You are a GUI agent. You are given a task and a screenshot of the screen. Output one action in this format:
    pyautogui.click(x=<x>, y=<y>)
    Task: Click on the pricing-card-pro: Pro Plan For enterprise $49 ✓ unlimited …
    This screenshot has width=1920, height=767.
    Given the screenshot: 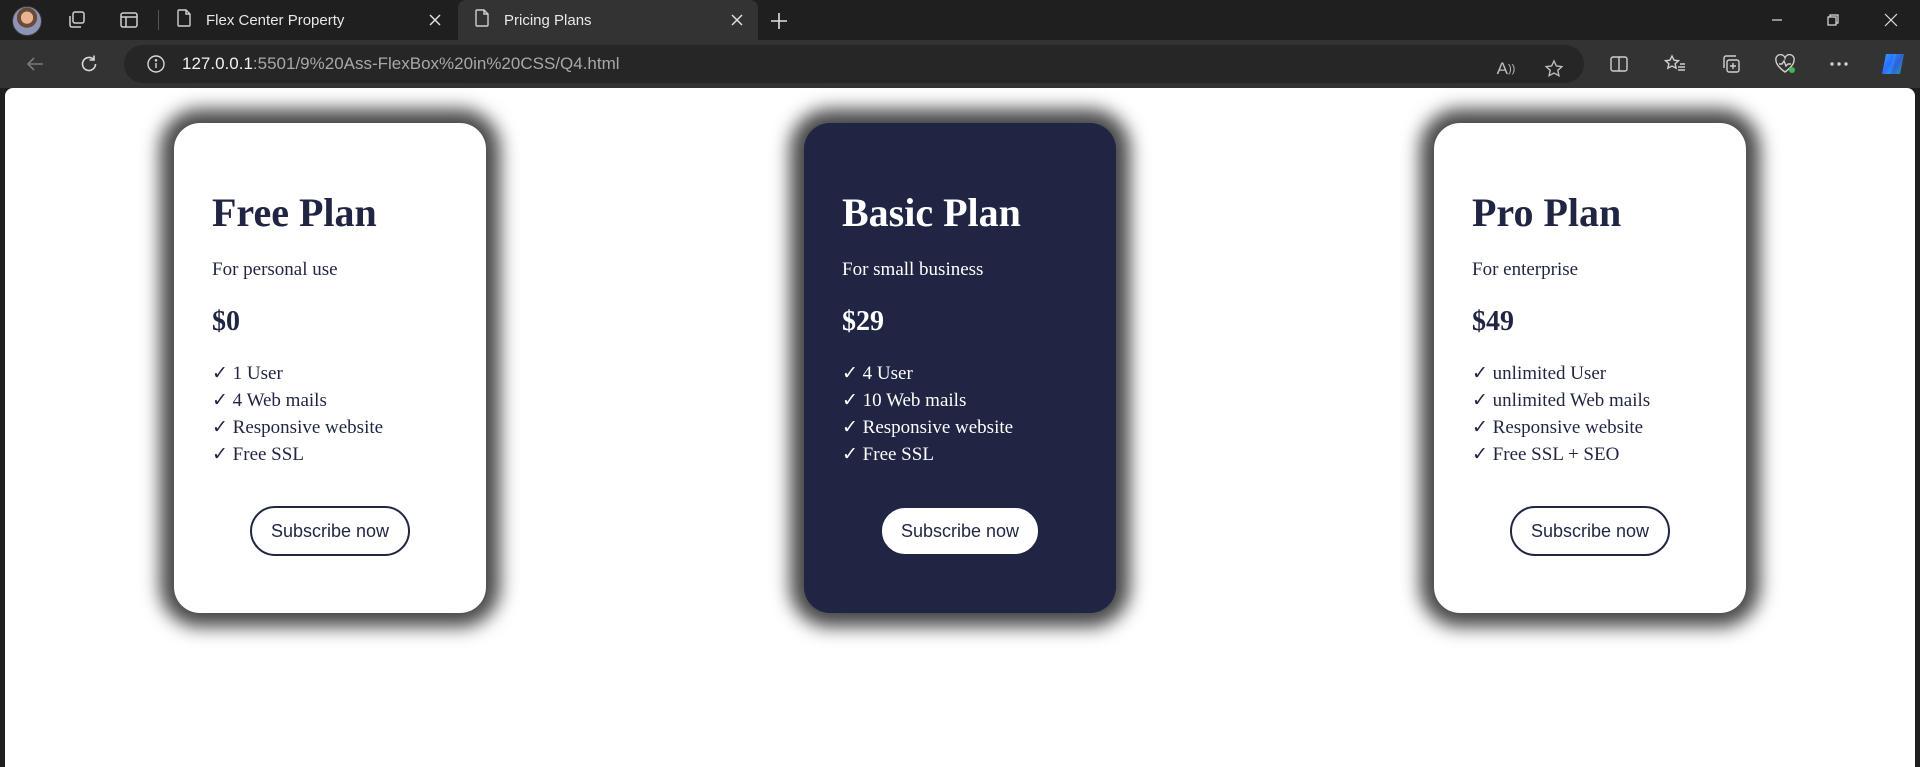 What is the action you would take?
    pyautogui.click(x=1590, y=368)
    